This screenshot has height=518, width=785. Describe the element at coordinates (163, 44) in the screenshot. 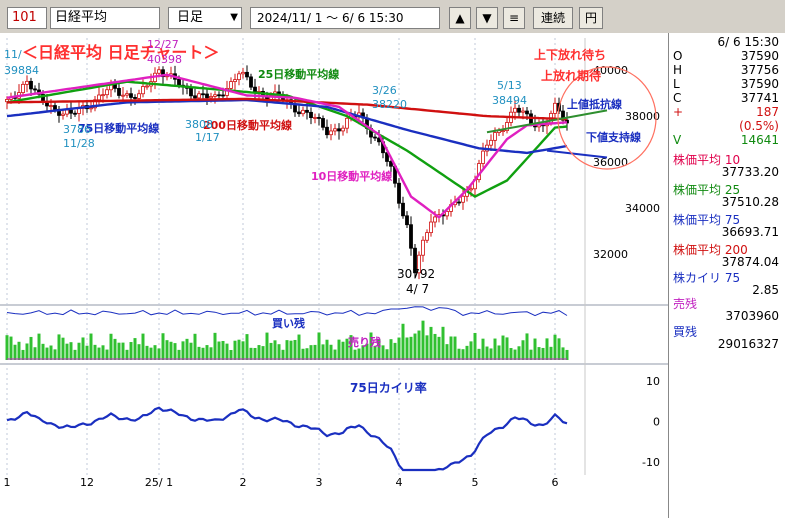

I see `peak-label: 12/27` at that location.